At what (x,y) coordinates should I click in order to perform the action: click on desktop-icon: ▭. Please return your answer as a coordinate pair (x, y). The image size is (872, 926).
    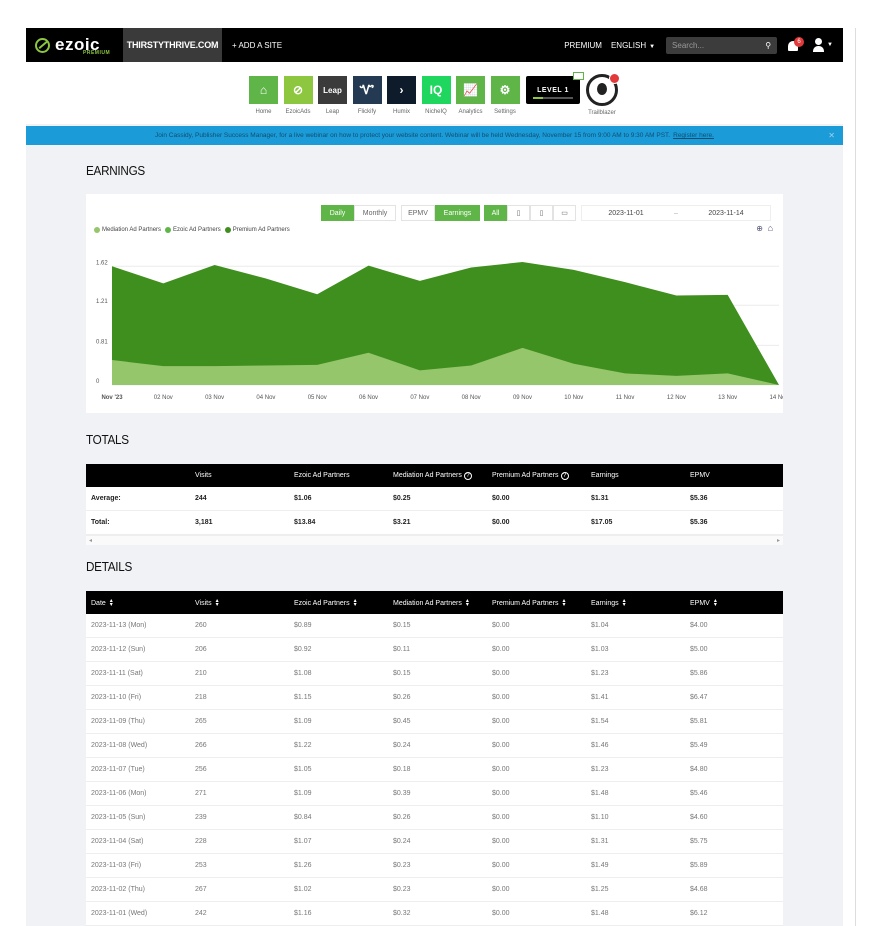
    Looking at the image, I should click on (564, 213).